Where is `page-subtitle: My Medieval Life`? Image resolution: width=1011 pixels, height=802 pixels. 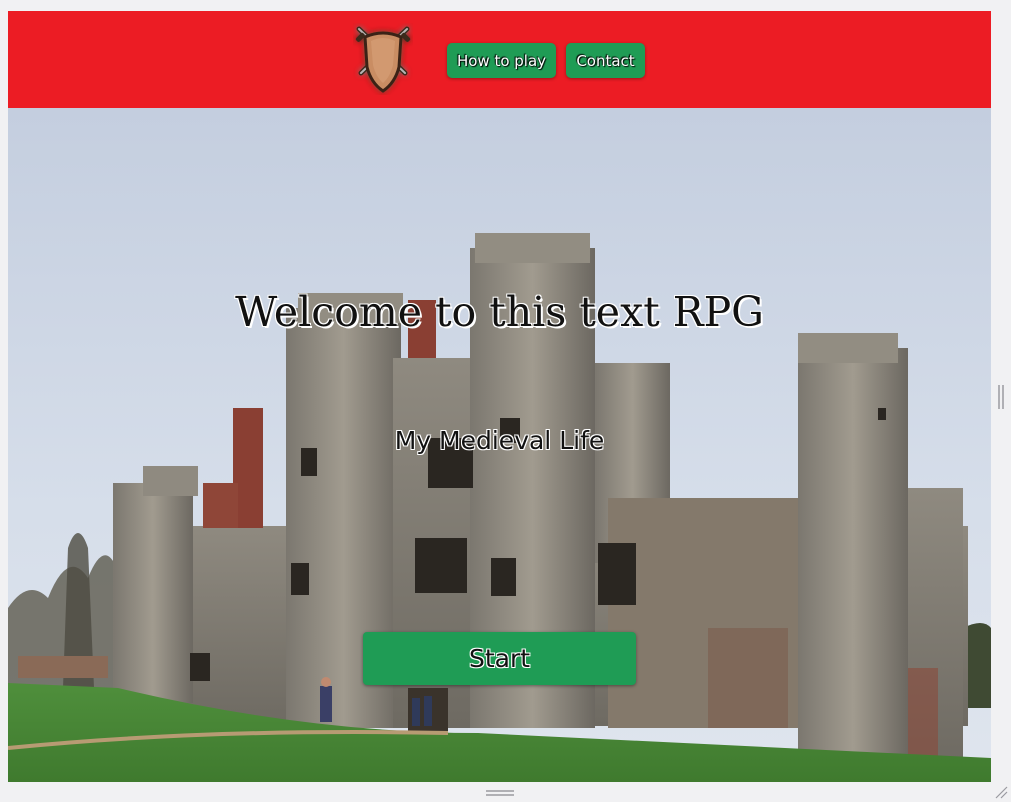 page-subtitle: My Medieval Life is located at coordinates (499, 440).